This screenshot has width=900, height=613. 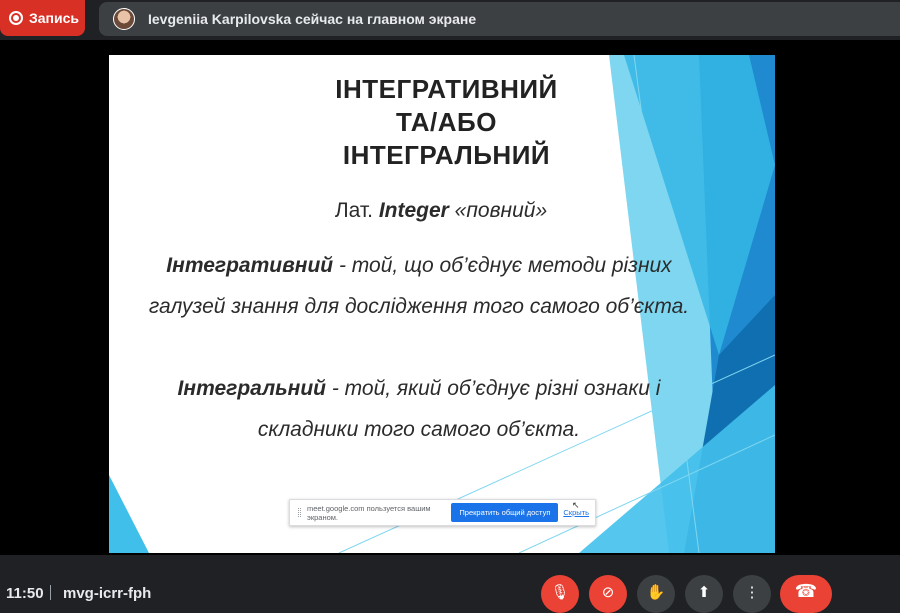 I want to click on microphone-off-button: 🎙, so click(x=560, y=594).